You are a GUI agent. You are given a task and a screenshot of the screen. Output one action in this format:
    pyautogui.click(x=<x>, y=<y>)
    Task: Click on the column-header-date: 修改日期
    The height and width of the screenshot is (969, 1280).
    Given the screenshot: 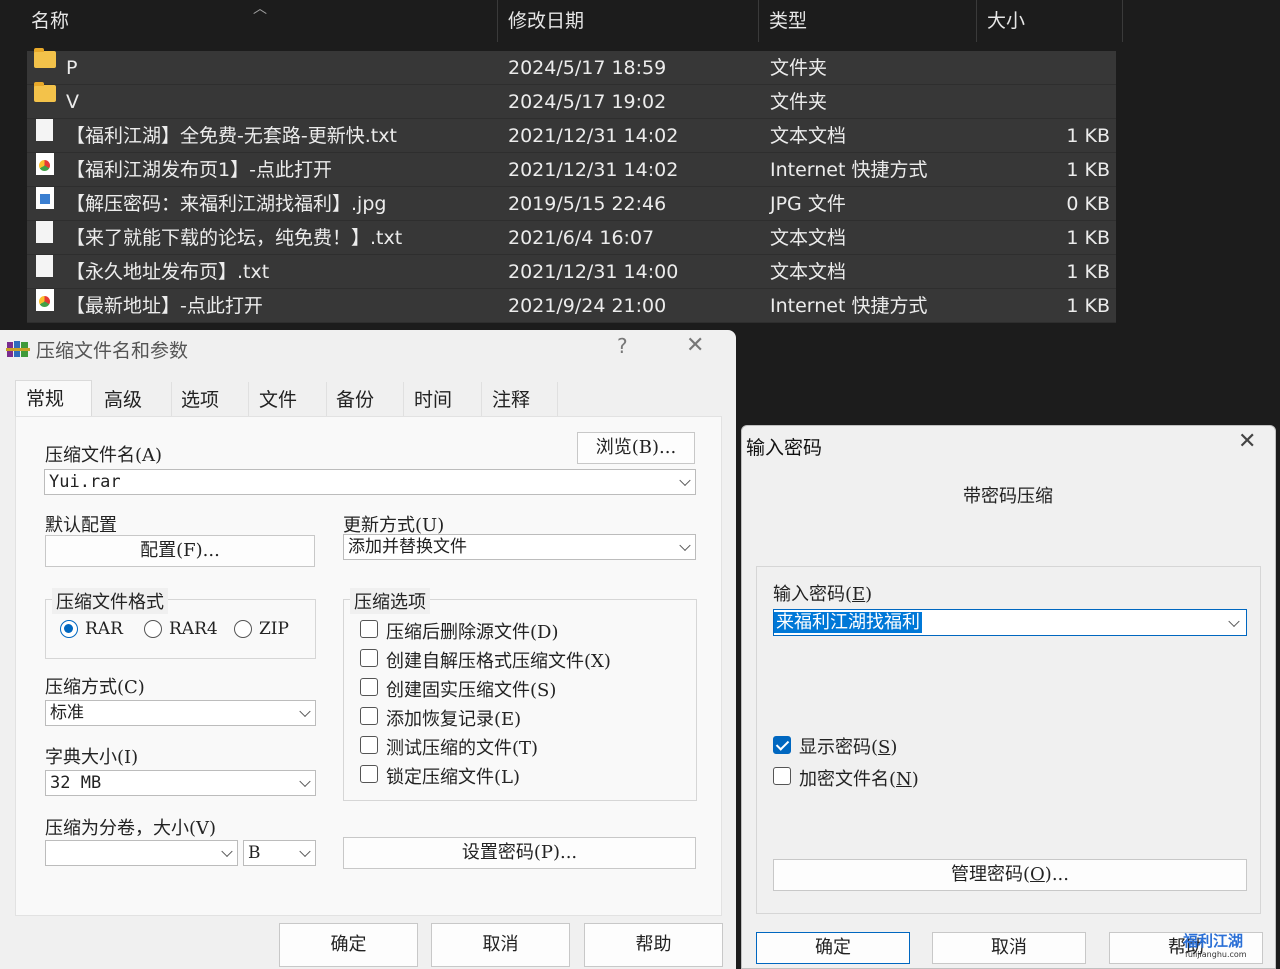 What is the action you would take?
    pyautogui.click(x=541, y=21)
    